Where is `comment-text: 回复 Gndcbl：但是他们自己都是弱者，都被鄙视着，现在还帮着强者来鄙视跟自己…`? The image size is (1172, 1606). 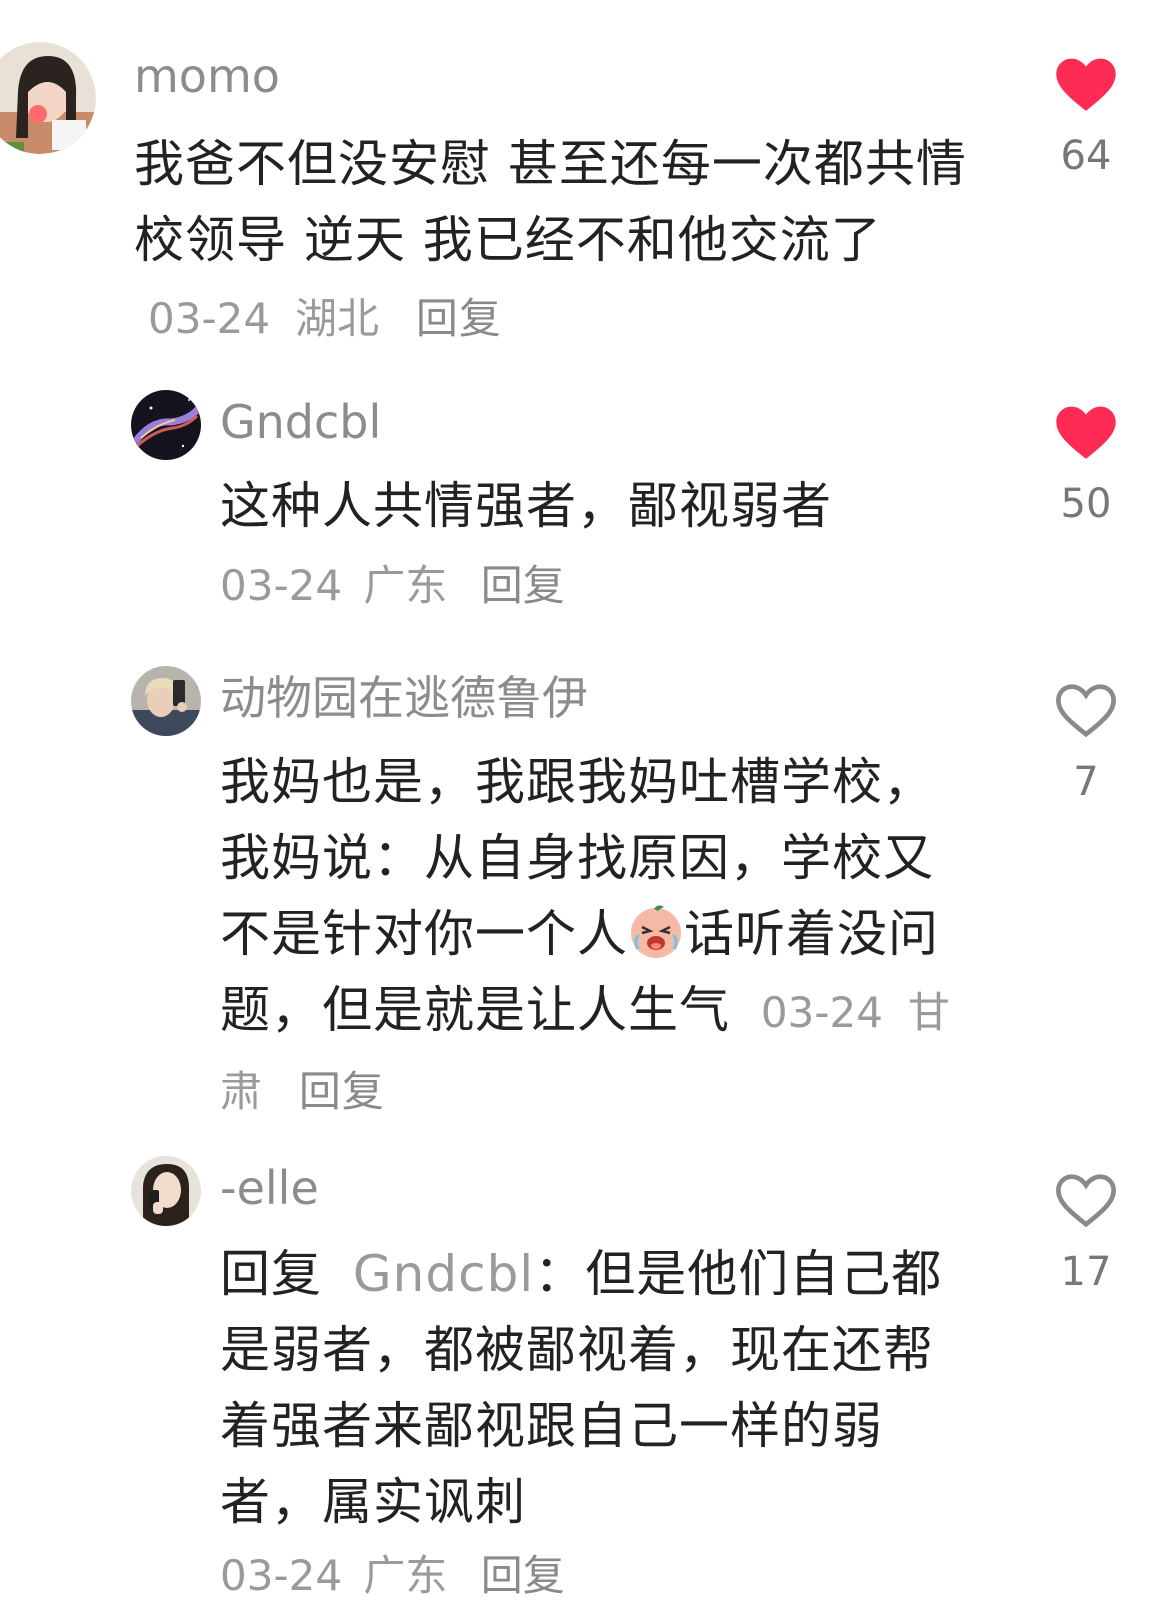 comment-text: 回复 Gndcbl：但是他们自己都是弱者，都被鄙视着，现在还帮着强者来鄙视跟自己… is located at coordinates (600, 1388).